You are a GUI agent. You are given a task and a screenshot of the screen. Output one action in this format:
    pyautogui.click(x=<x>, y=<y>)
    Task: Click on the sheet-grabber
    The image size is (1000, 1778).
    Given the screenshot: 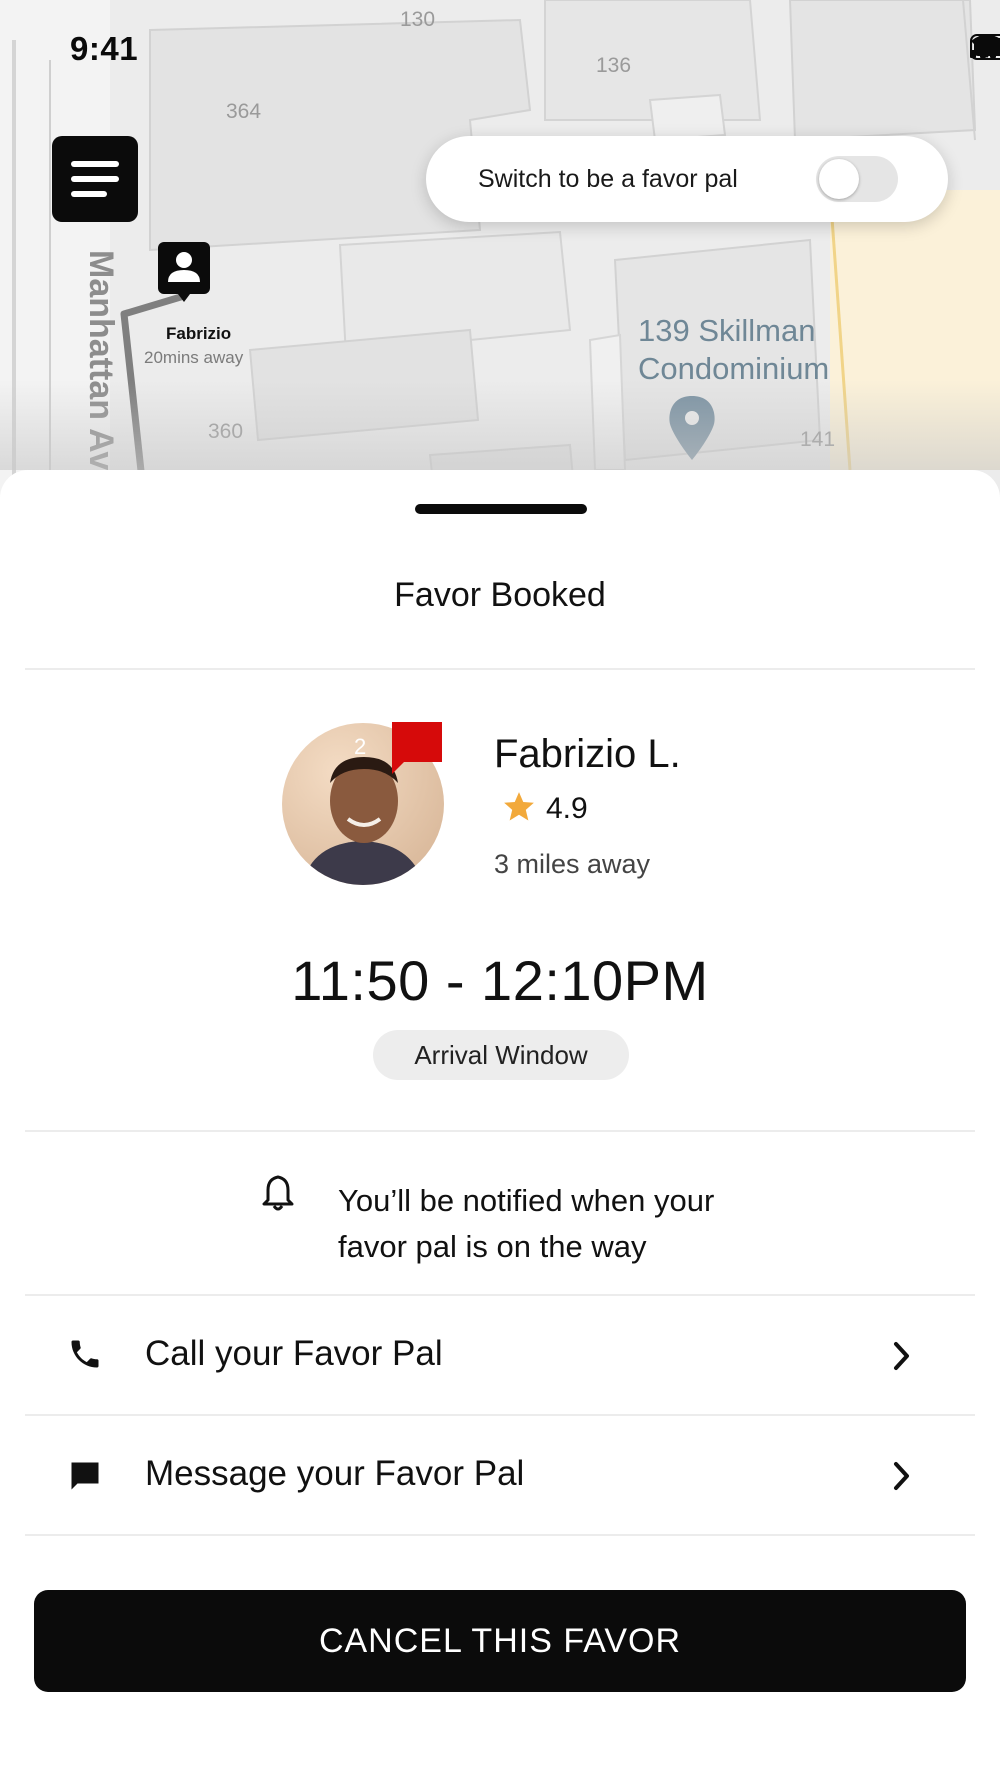 What is the action you would take?
    pyautogui.click(x=501, y=509)
    